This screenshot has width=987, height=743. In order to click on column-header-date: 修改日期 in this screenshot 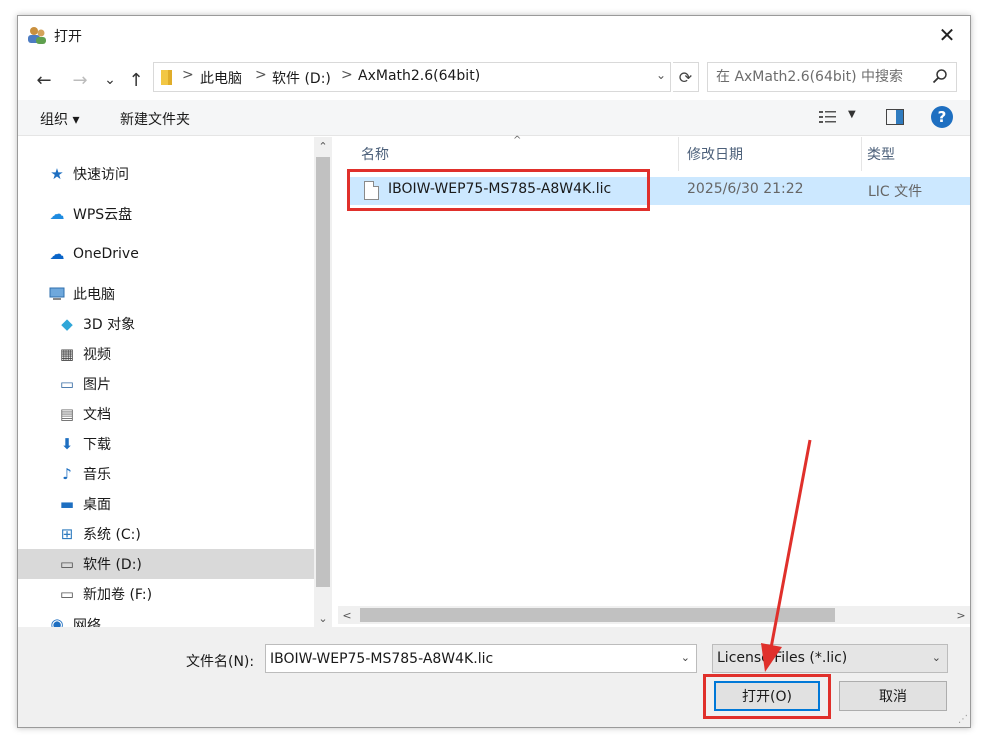, I will do `click(715, 154)`.